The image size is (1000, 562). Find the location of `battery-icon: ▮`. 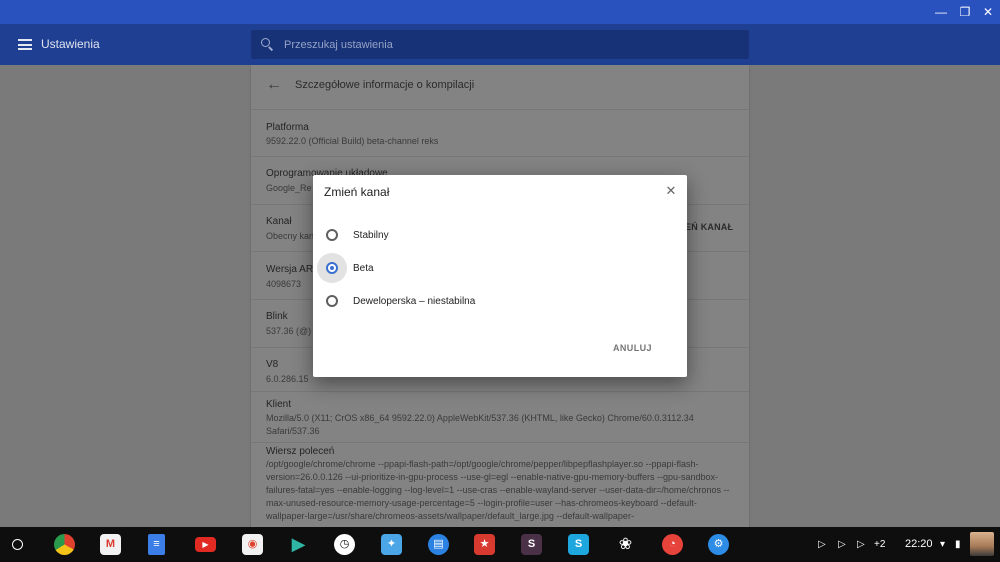

battery-icon: ▮ is located at coordinates (958, 544).